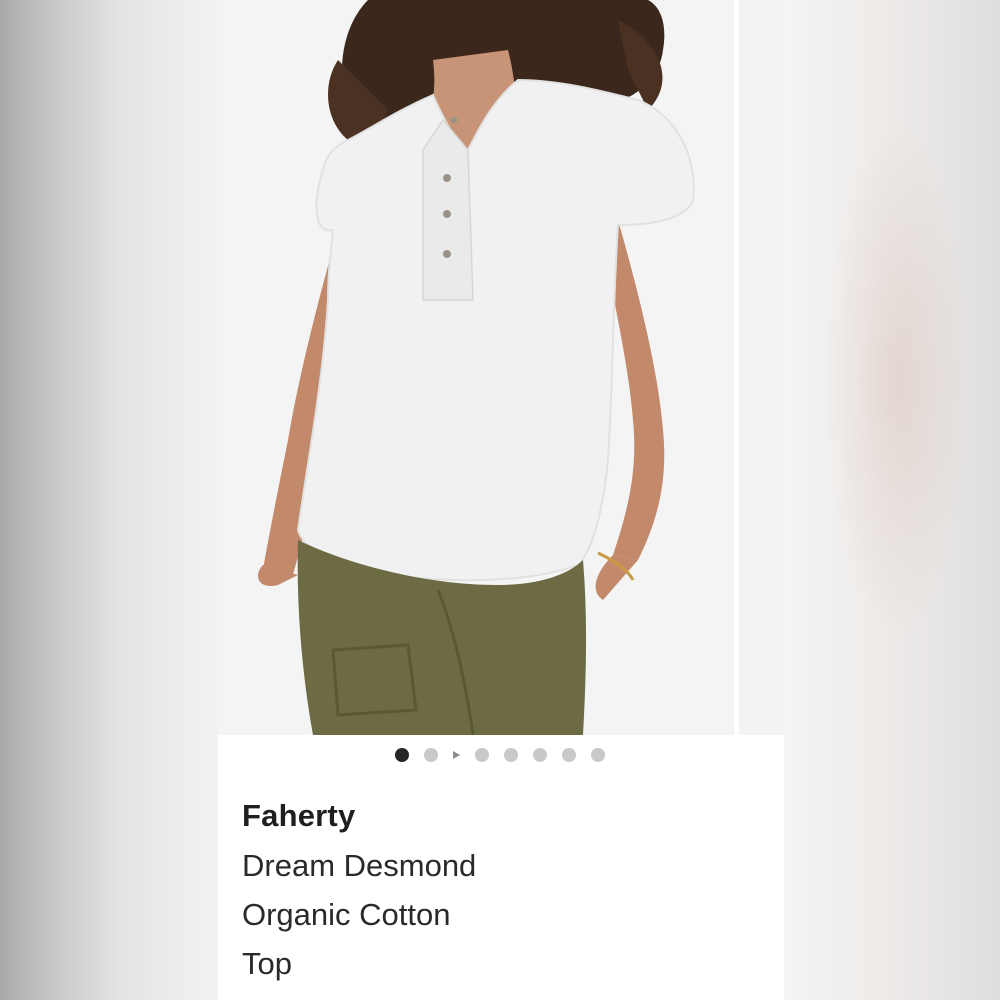  Describe the element at coordinates (456, 755) in the screenshot. I see `play-icon` at that location.